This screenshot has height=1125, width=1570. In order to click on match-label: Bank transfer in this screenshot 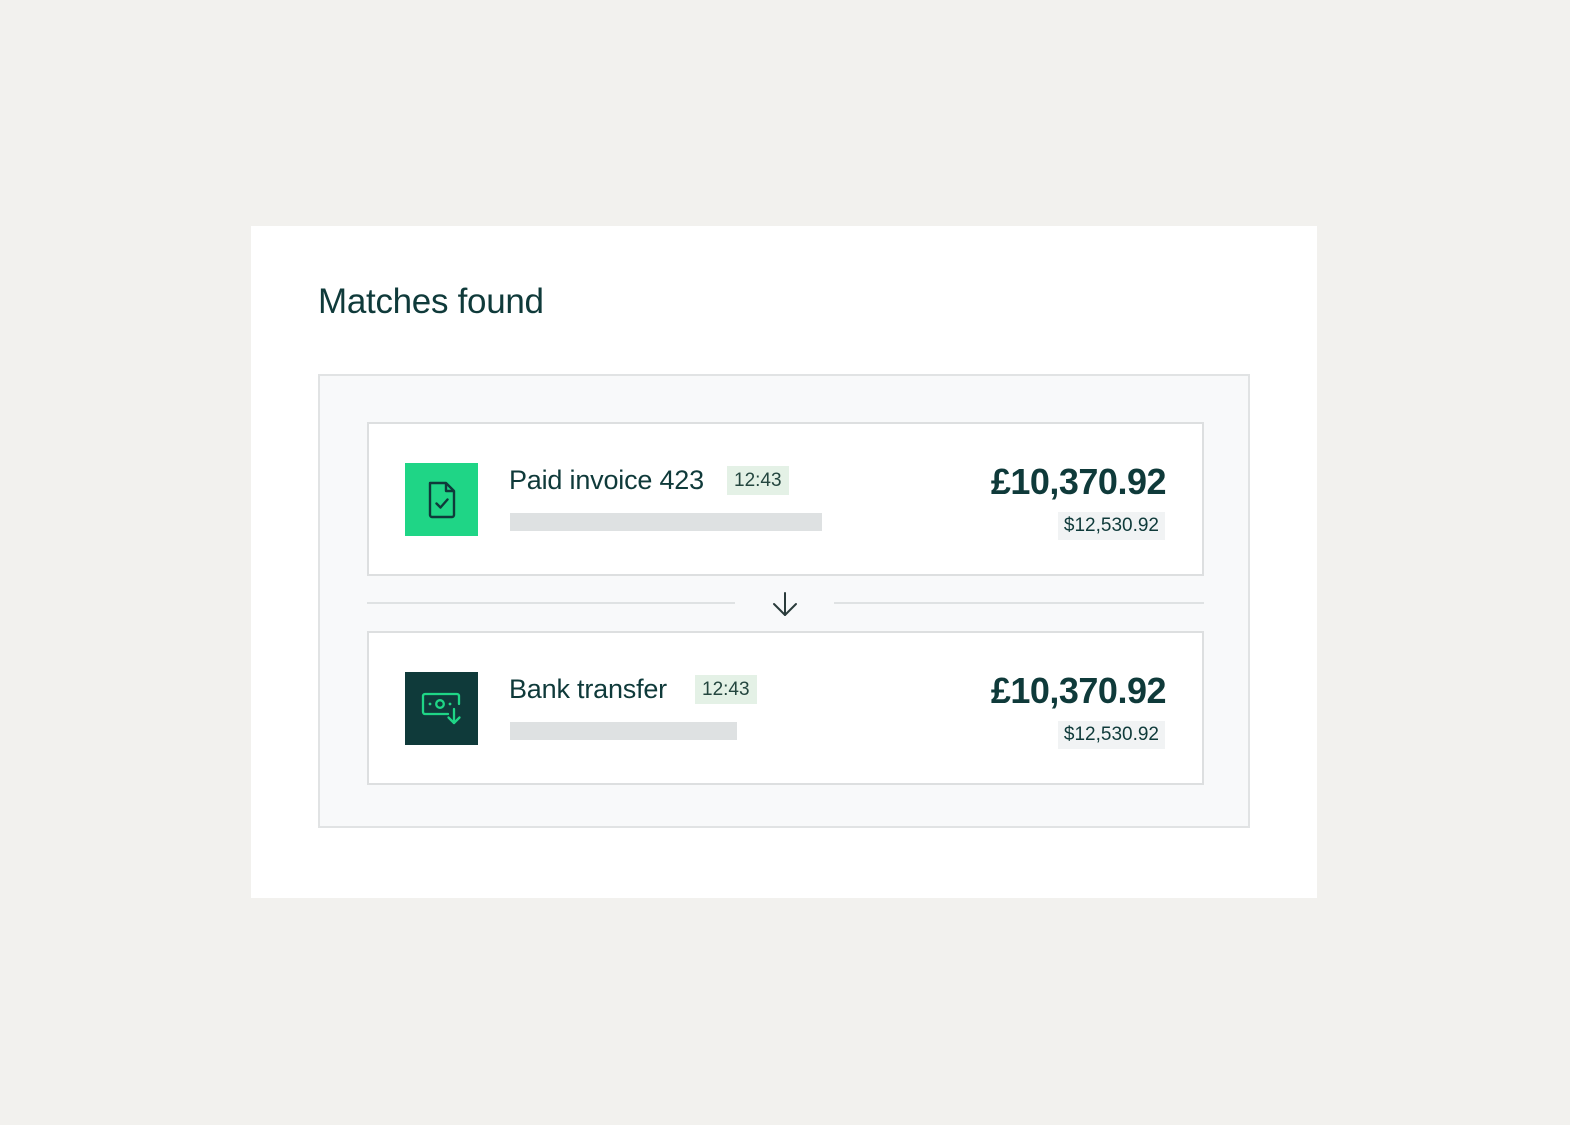, I will do `click(588, 689)`.